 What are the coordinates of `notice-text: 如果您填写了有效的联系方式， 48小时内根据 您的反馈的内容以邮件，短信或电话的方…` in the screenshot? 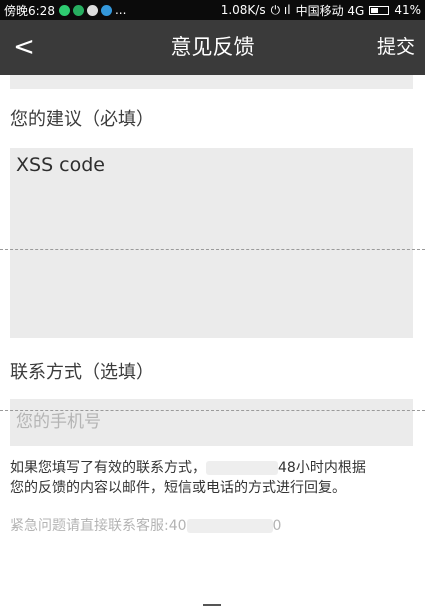 It's located at (212, 478).